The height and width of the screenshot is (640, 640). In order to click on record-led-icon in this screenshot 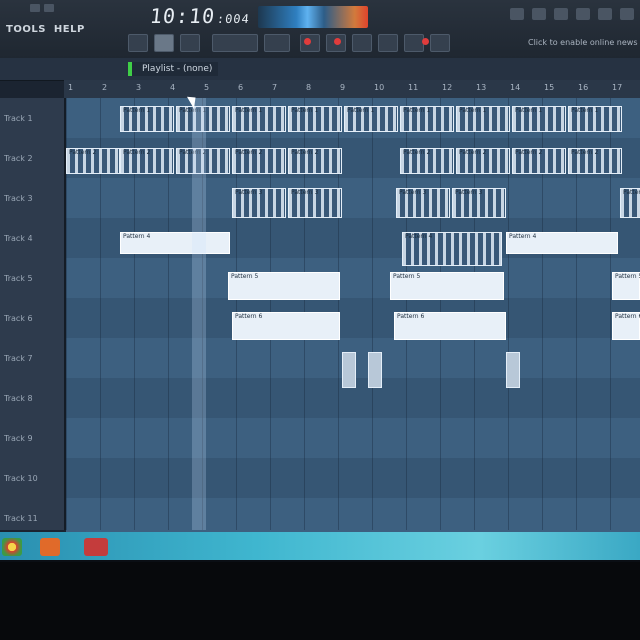, I will do `click(307, 41)`.